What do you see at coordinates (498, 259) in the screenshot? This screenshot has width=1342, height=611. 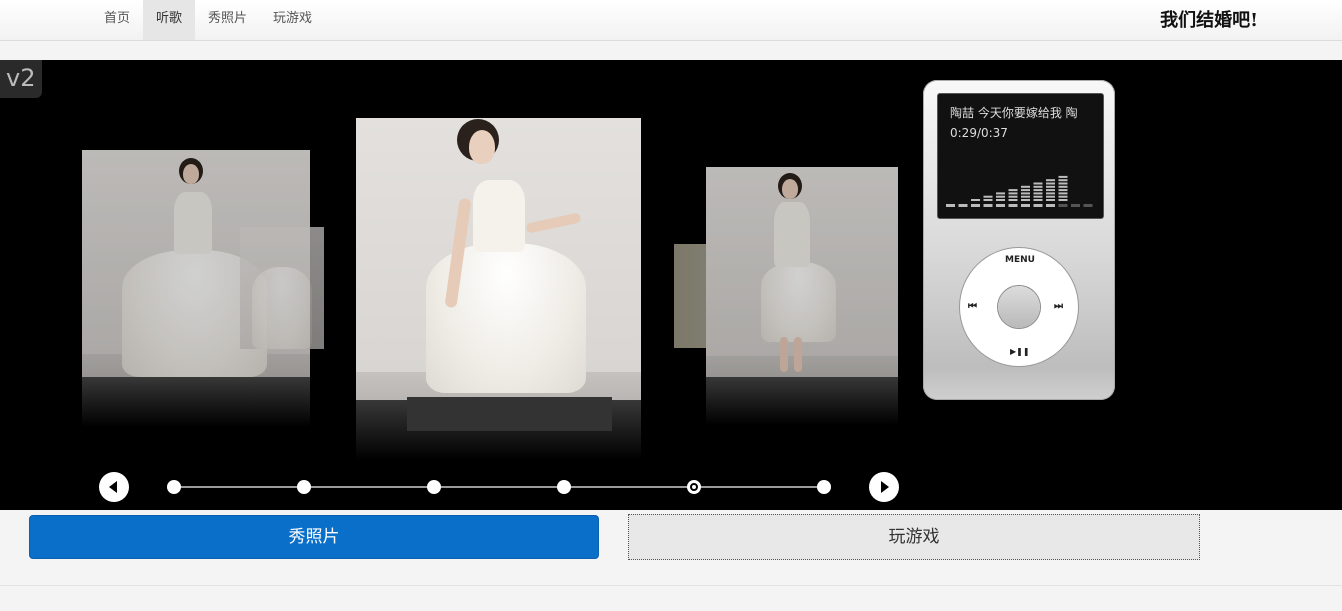 I see `photo-center` at bounding box center [498, 259].